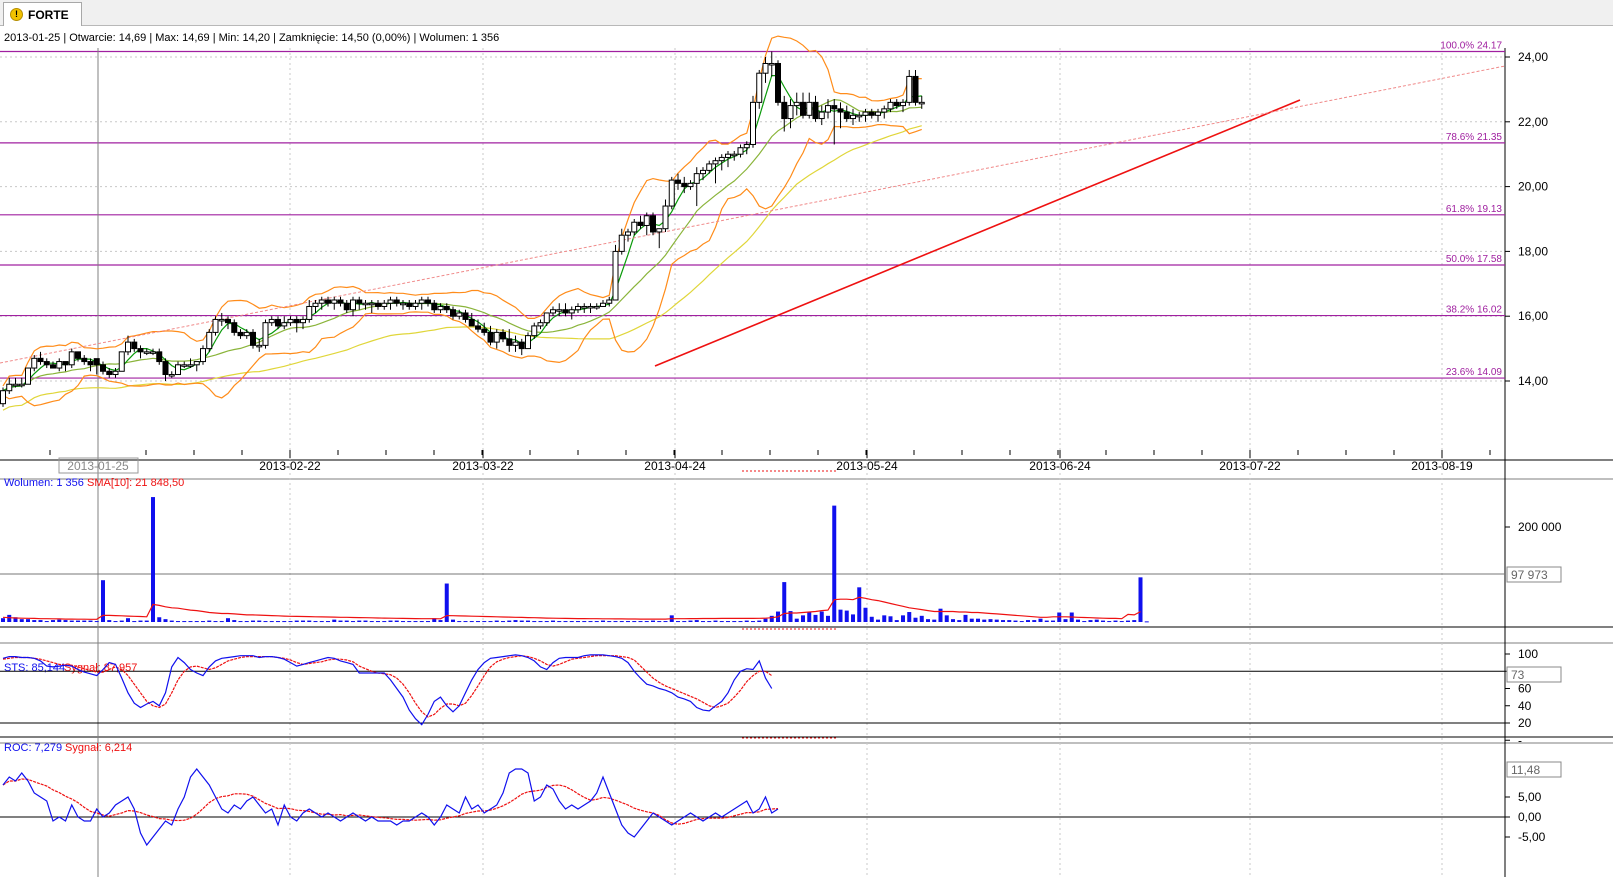 This screenshot has width=1613, height=877. What do you see at coordinates (867, 466) in the screenshot?
I see `x-tick-label: 2013-05-24` at bounding box center [867, 466].